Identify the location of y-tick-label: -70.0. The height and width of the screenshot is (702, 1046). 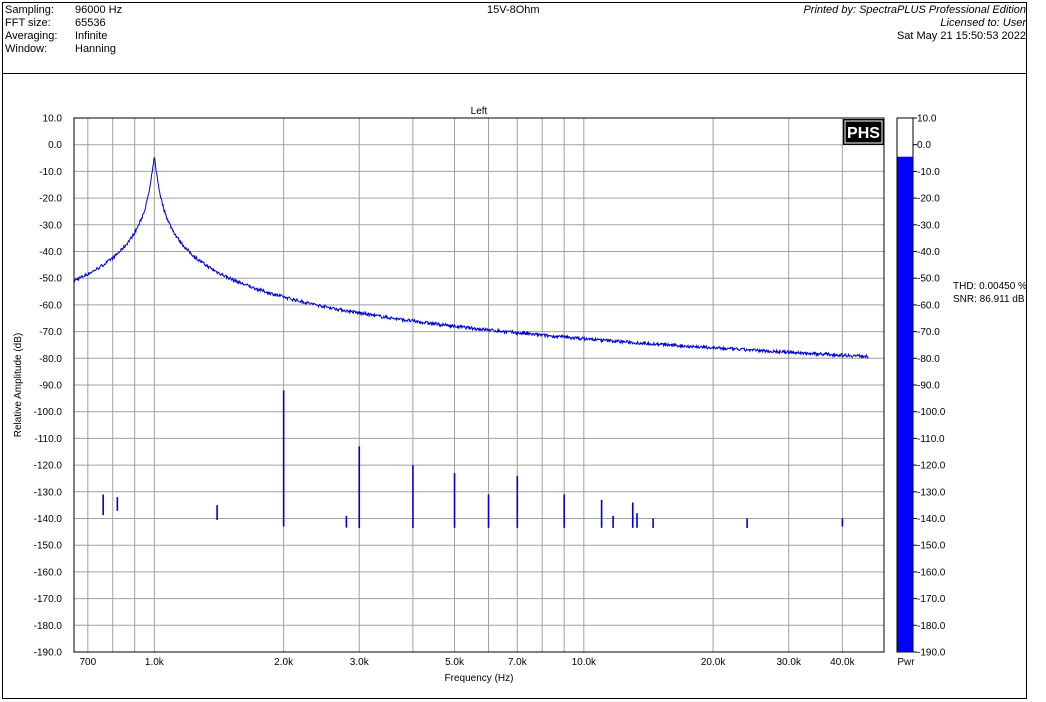
(50, 332).